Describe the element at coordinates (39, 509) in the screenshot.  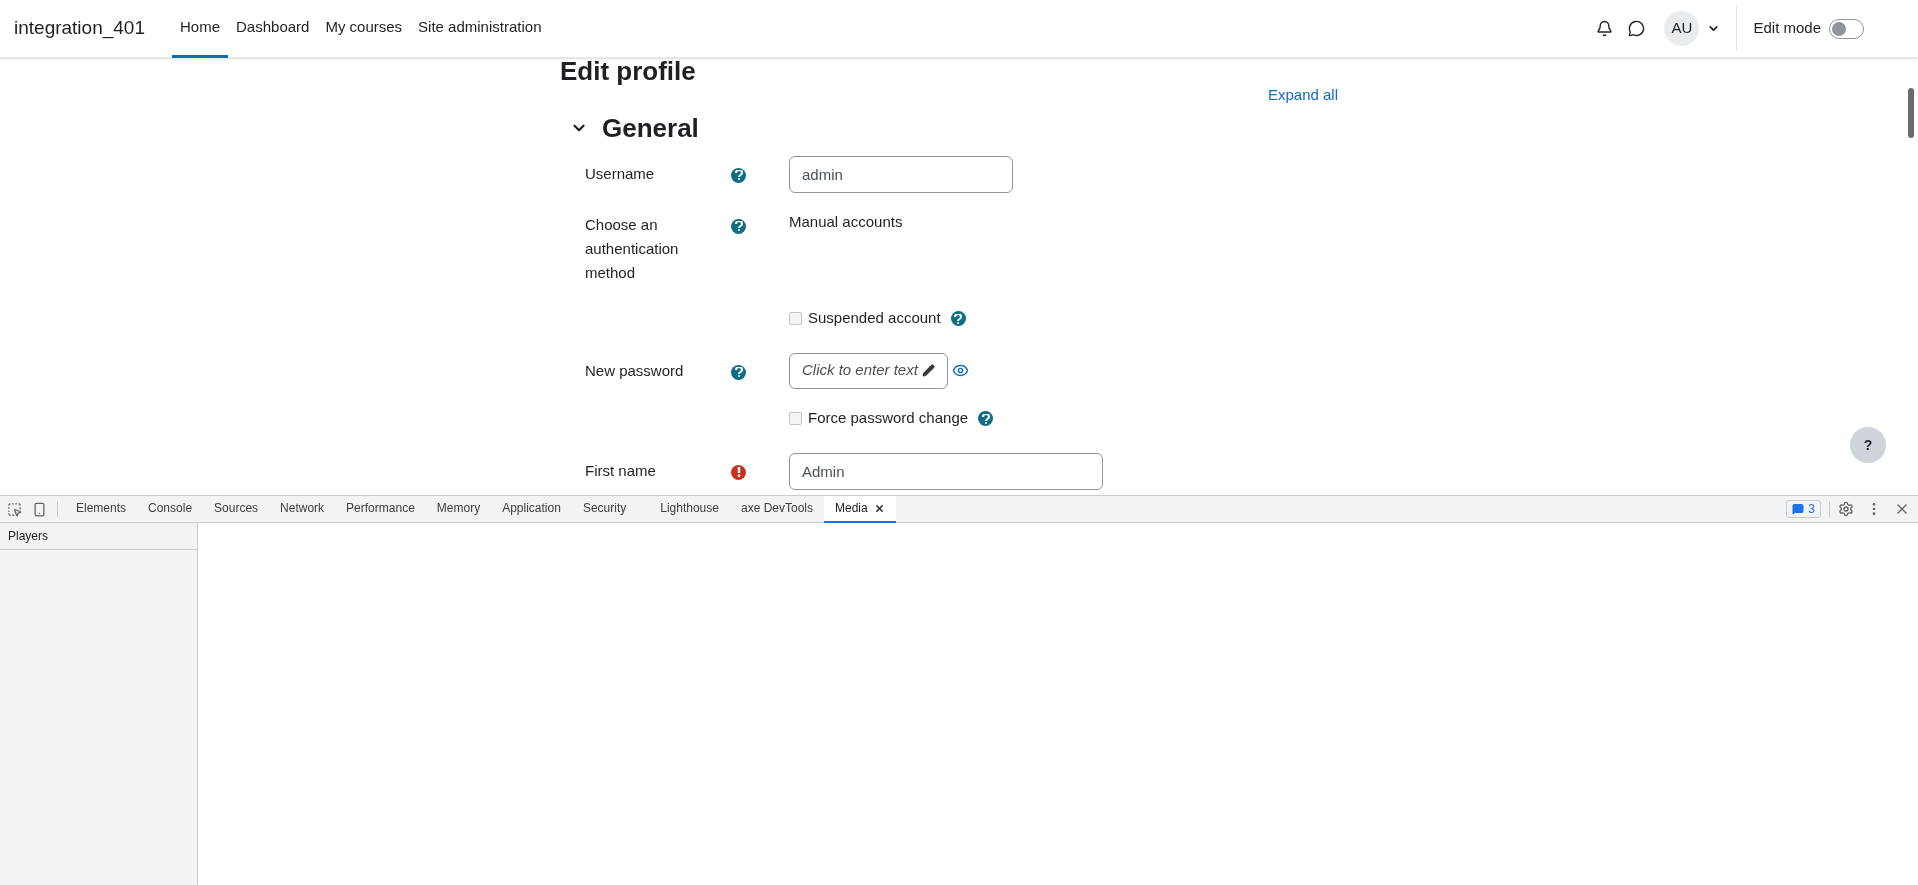
I see `device-icon` at that location.